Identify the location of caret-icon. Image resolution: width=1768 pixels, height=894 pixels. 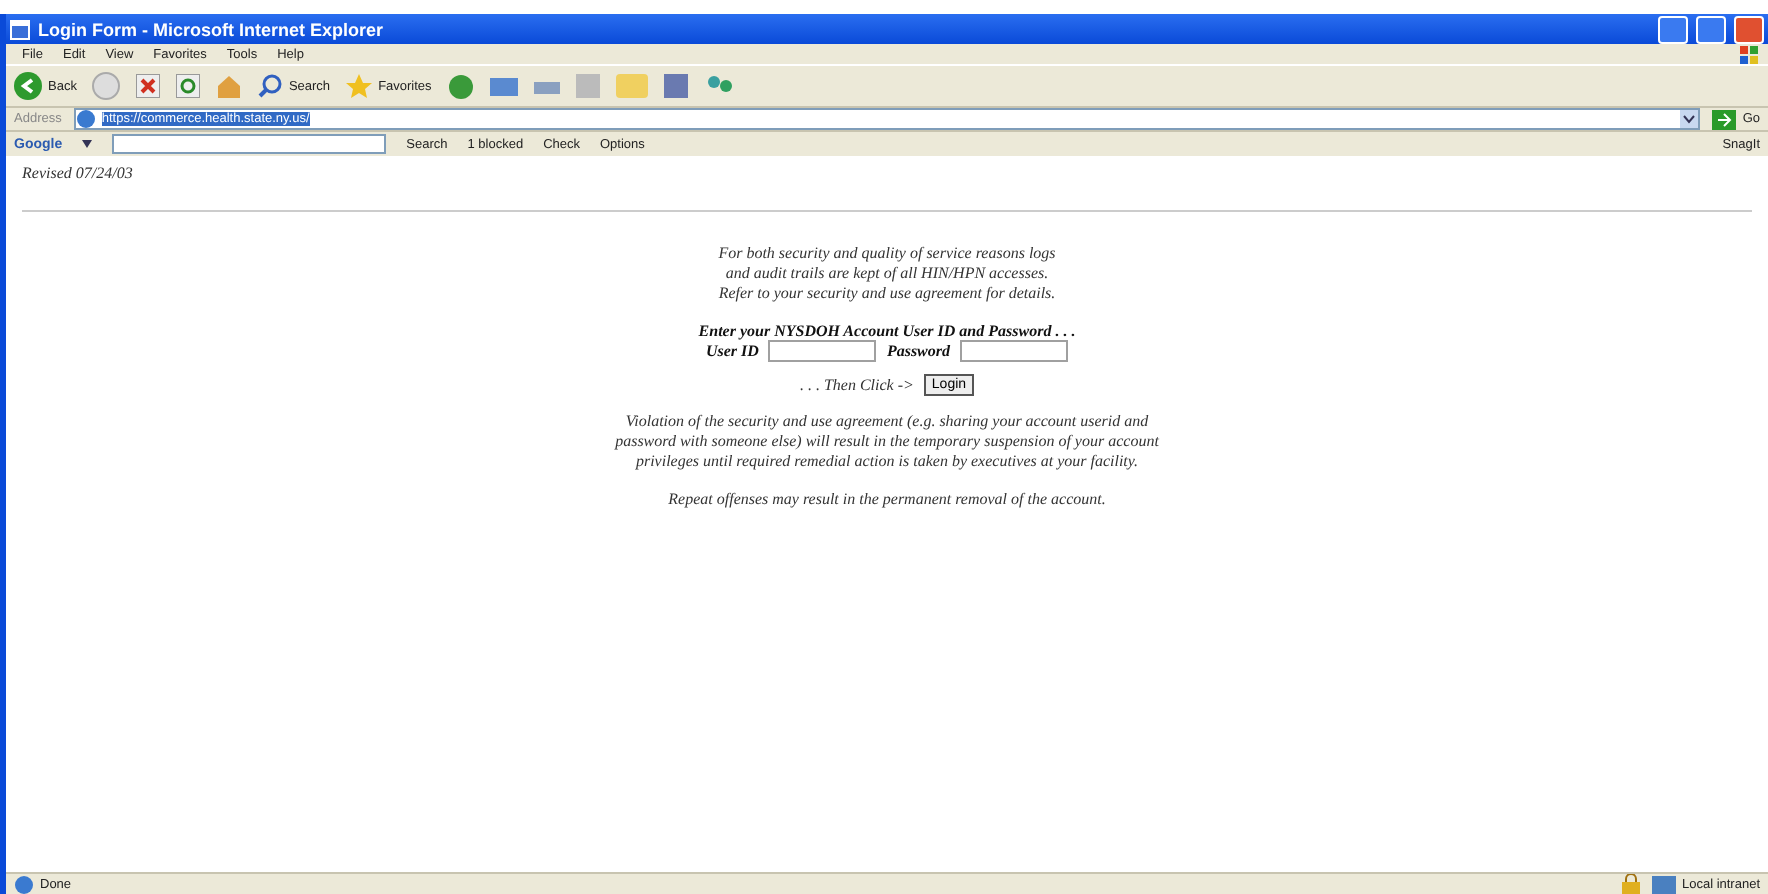
(87, 144).